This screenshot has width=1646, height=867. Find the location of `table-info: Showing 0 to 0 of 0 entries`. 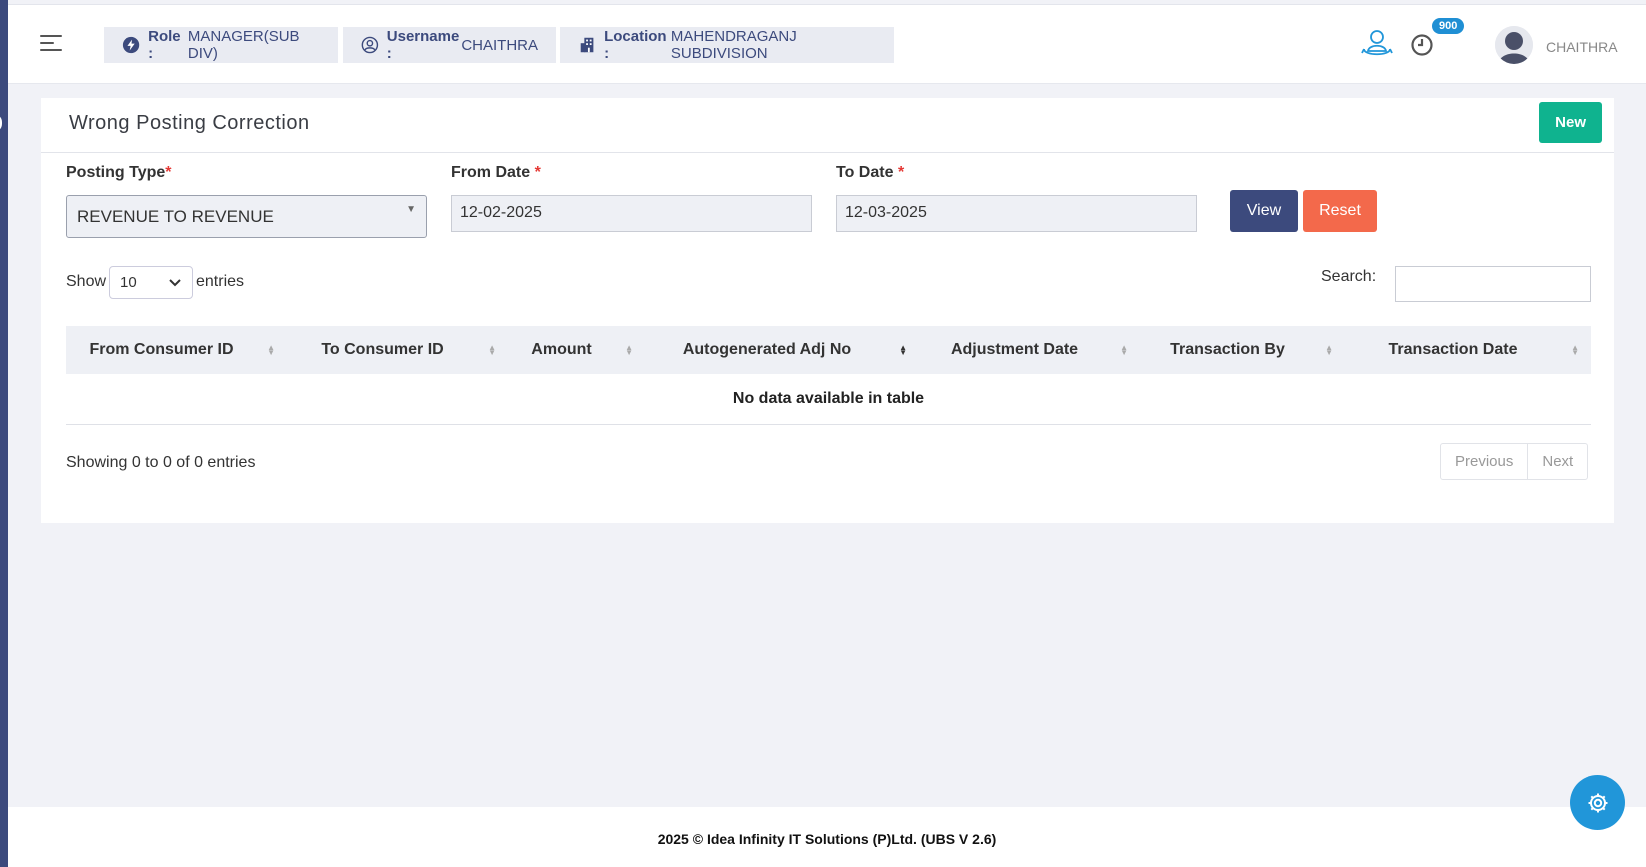

table-info: Showing 0 to 0 of 0 entries is located at coordinates (161, 462).